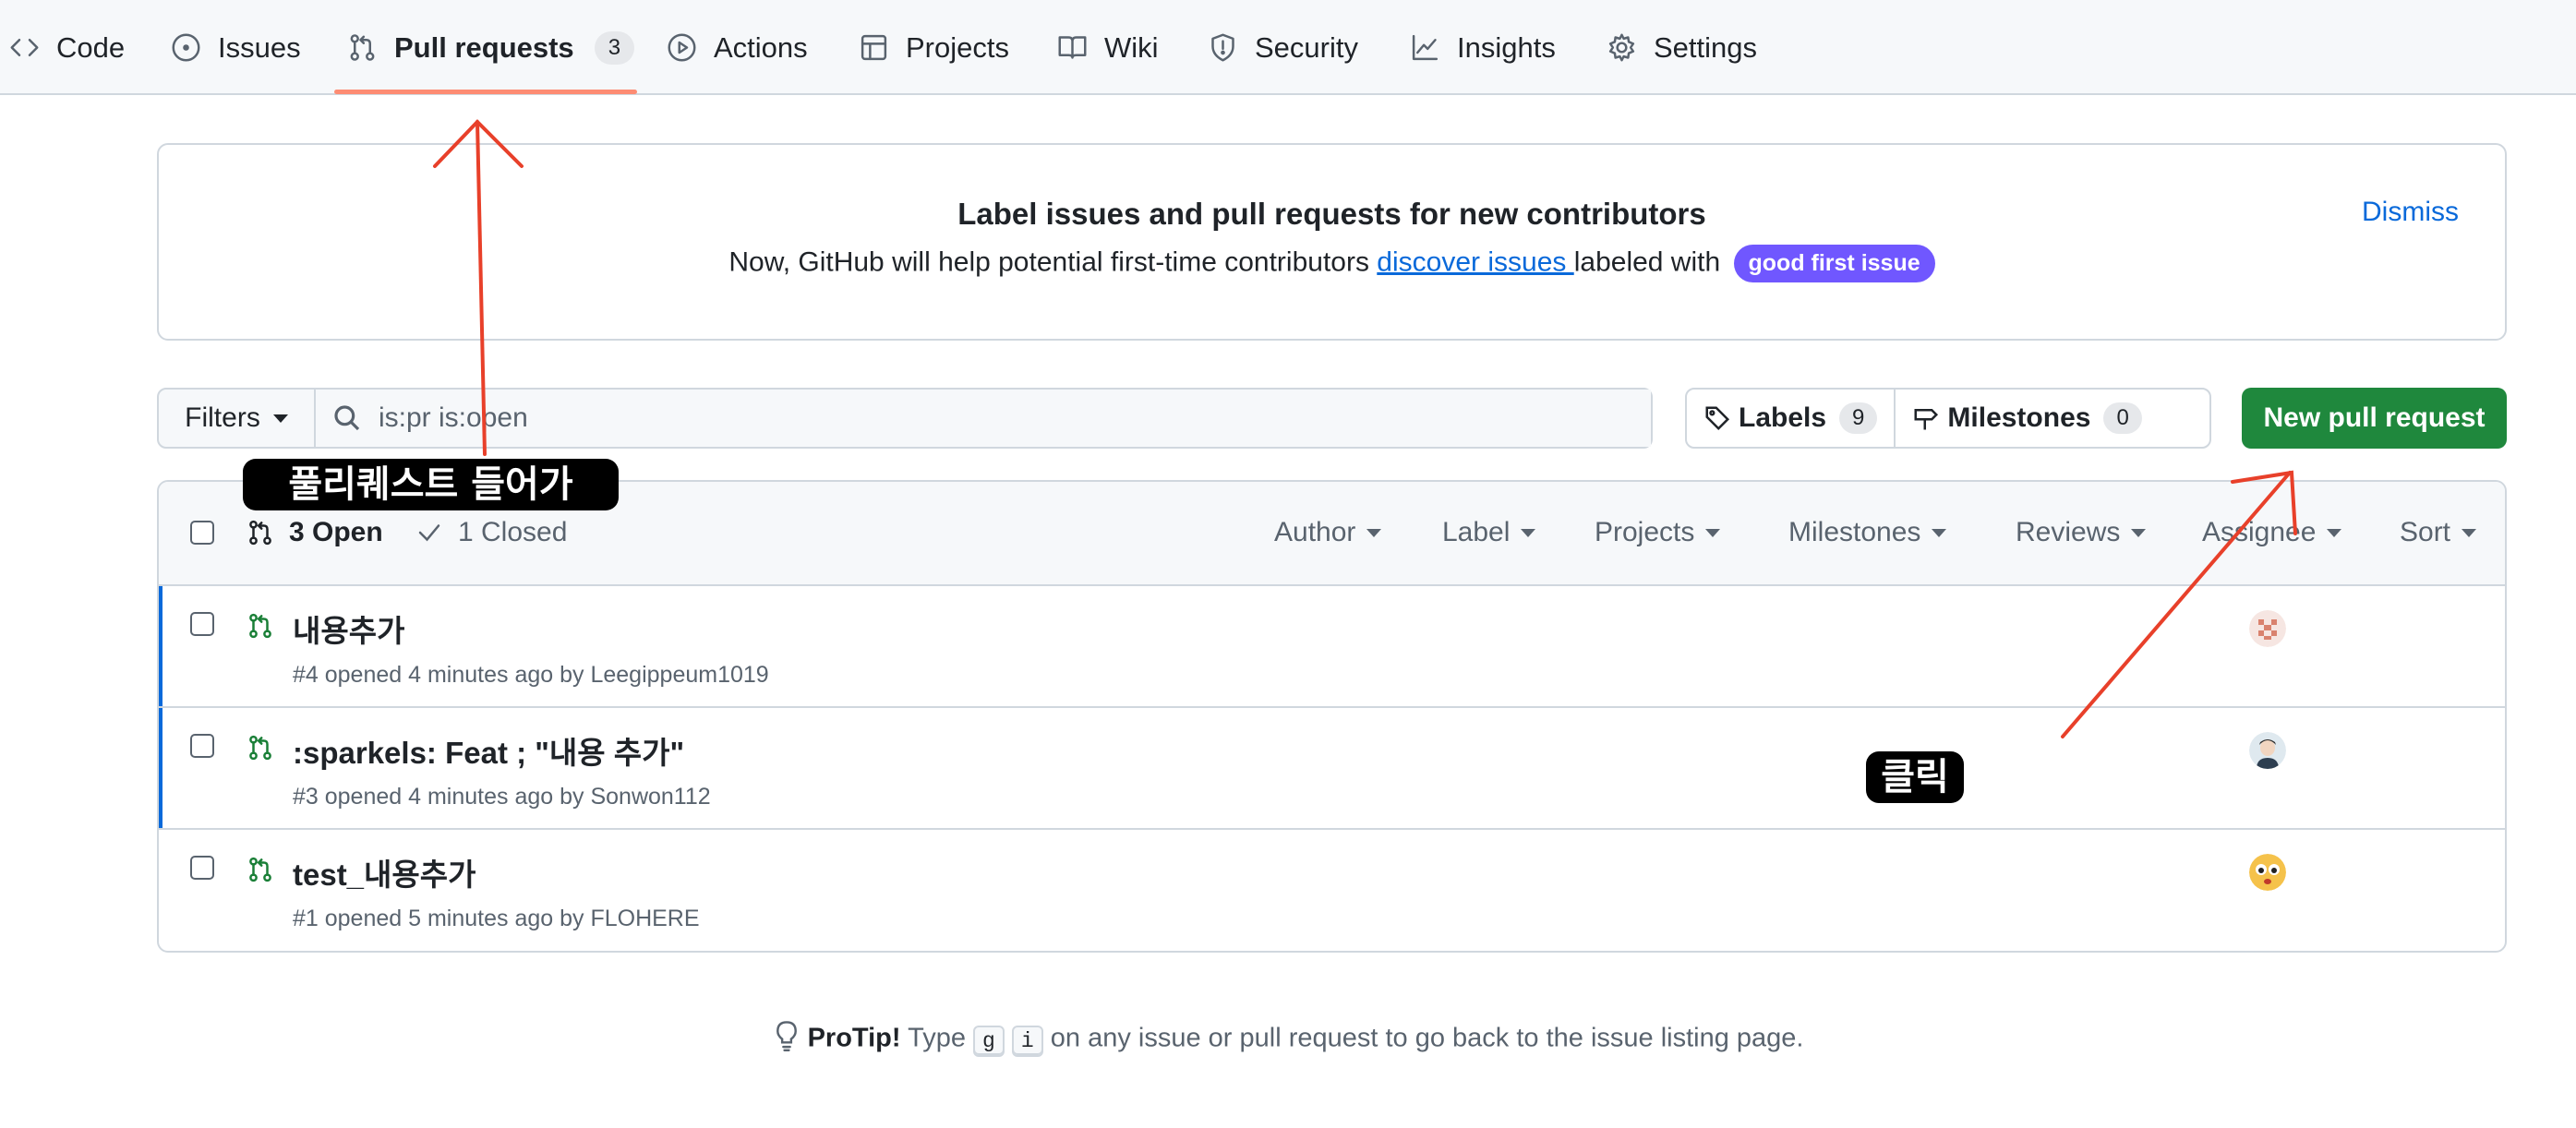 This screenshot has width=2576, height=1128. I want to click on key-g: g, so click(989, 1041).